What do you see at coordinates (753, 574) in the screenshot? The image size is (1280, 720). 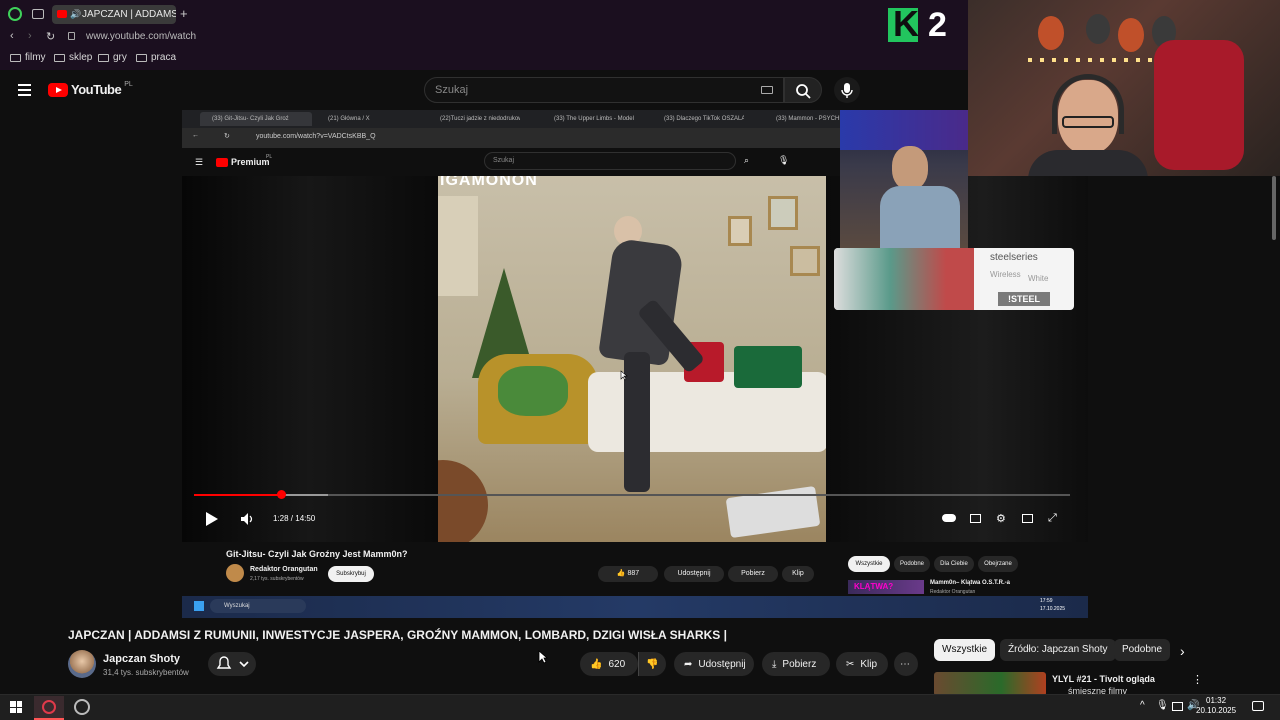 I see `nested-download-button: Pobierz` at bounding box center [753, 574].